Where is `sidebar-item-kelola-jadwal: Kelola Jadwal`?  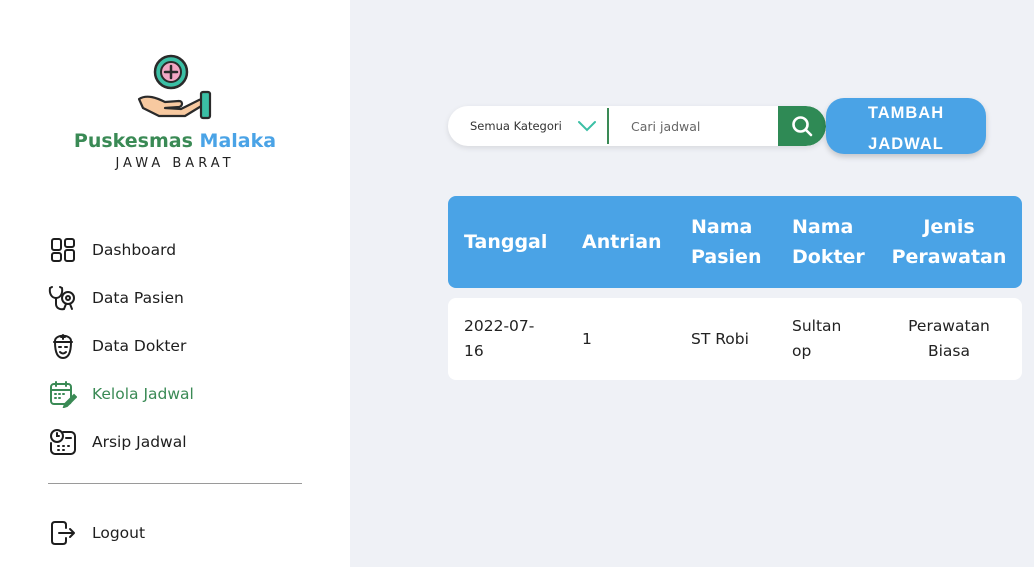
sidebar-item-kelola-jadwal: Kelola Jadwal is located at coordinates (178, 394).